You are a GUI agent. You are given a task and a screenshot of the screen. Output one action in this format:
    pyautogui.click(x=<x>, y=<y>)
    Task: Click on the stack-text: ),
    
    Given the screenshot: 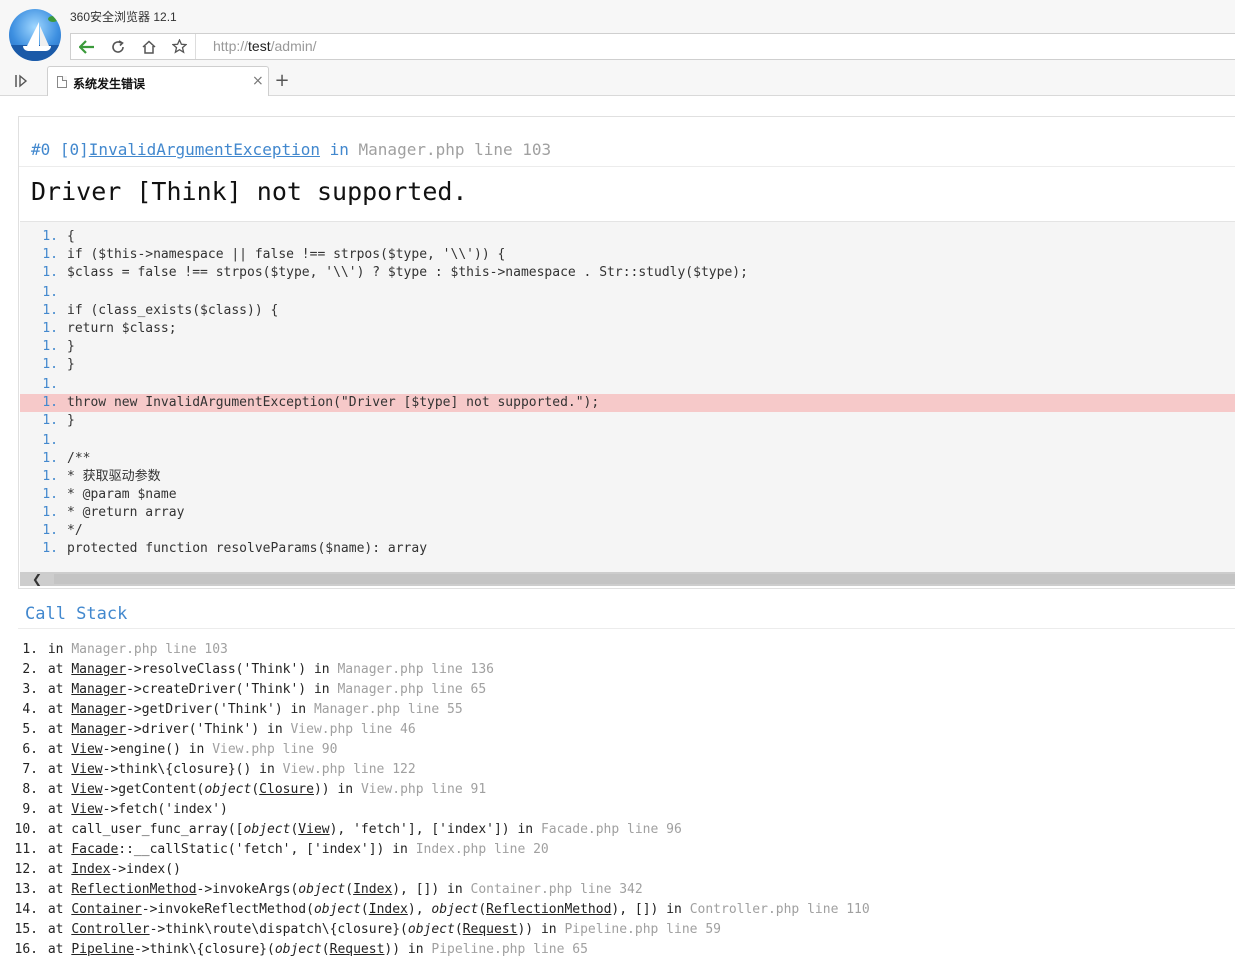 What is the action you would take?
    pyautogui.click(x=419, y=909)
    